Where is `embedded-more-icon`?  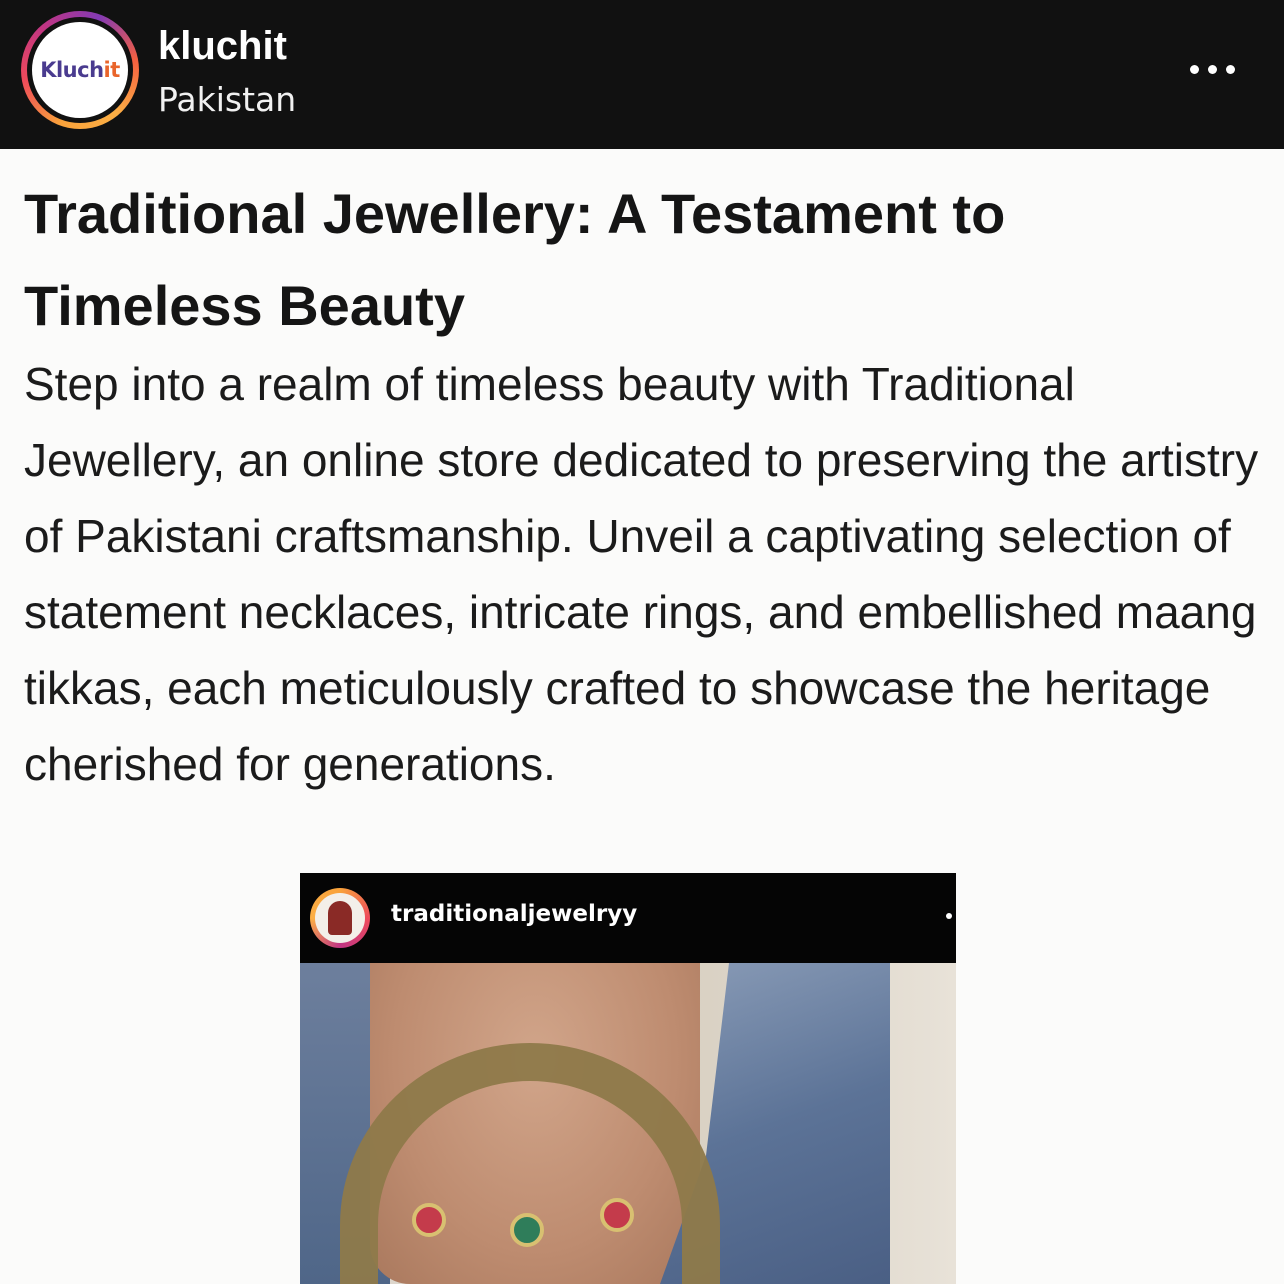
embedded-more-icon is located at coordinates (949, 916).